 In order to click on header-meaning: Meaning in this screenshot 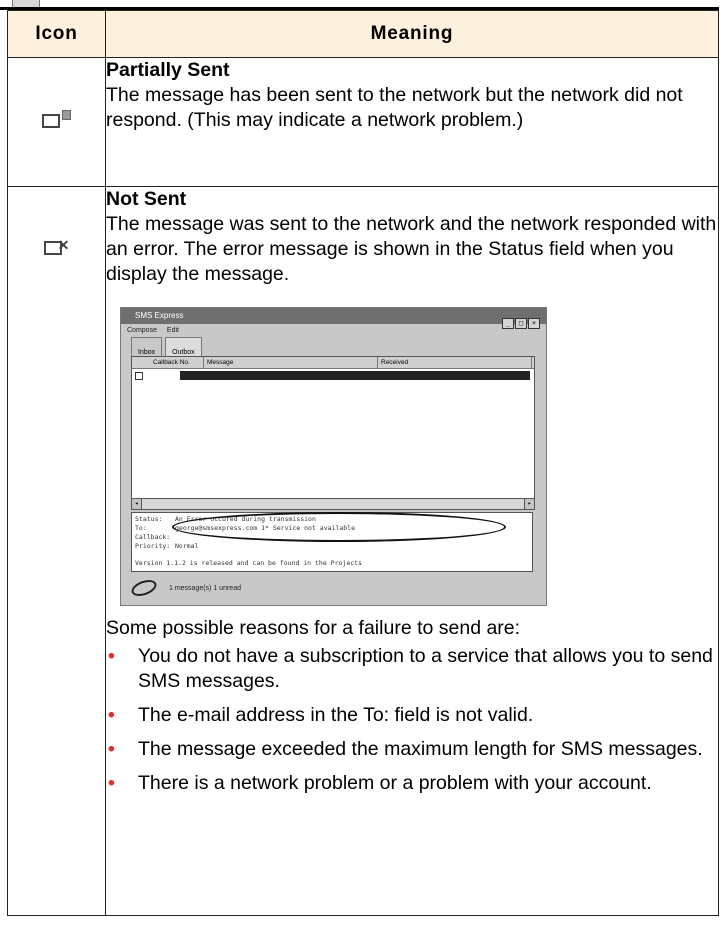, I will do `click(412, 34)`.